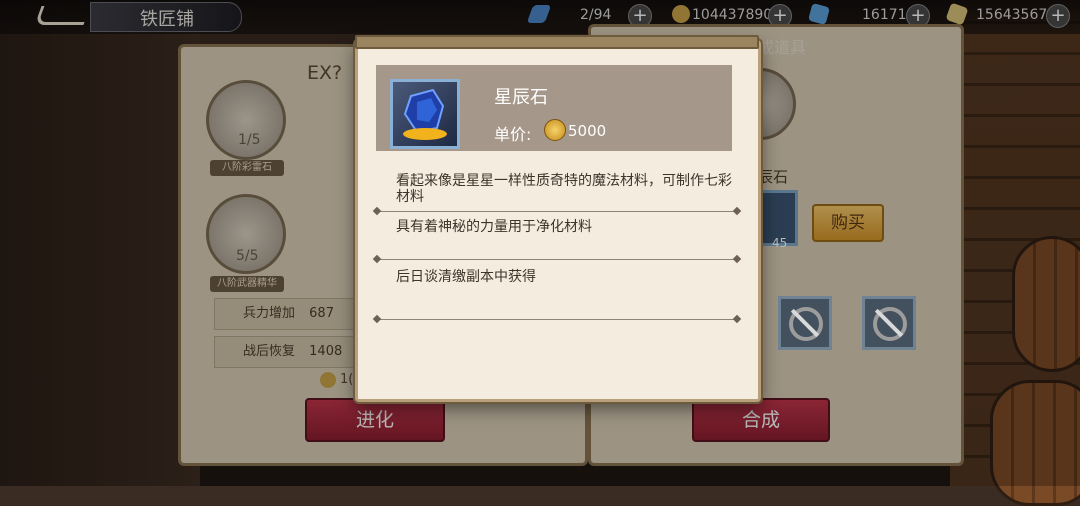 Image resolution: width=1080 pixels, height=506 pixels. What do you see at coordinates (466, 277) in the screenshot?
I see `item-source: 后日谈清缴副本中获得` at bounding box center [466, 277].